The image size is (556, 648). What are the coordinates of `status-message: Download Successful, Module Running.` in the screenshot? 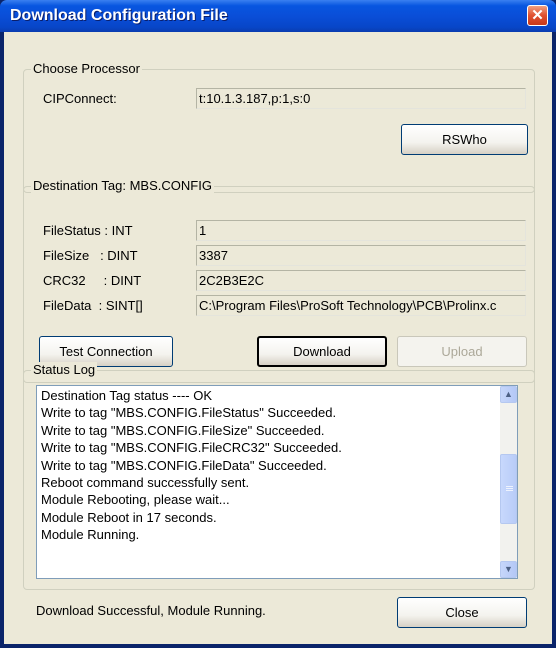 It's located at (151, 610).